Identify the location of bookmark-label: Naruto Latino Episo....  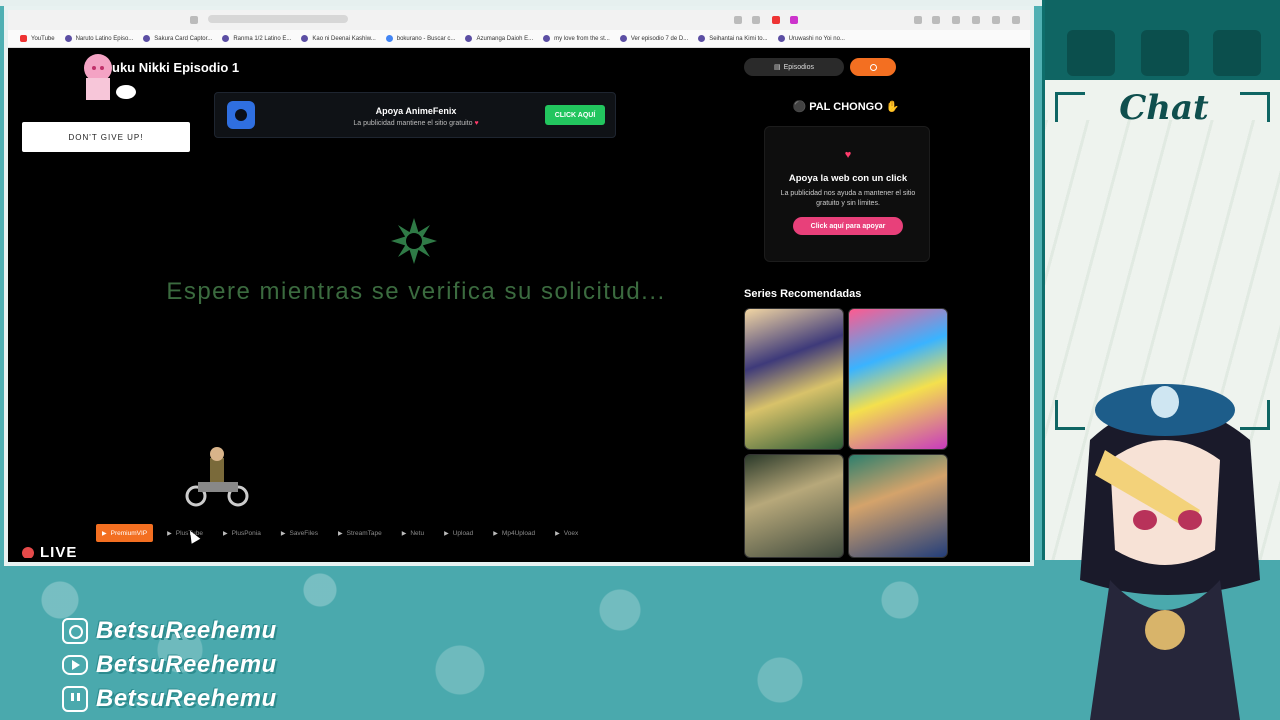
(104, 38).